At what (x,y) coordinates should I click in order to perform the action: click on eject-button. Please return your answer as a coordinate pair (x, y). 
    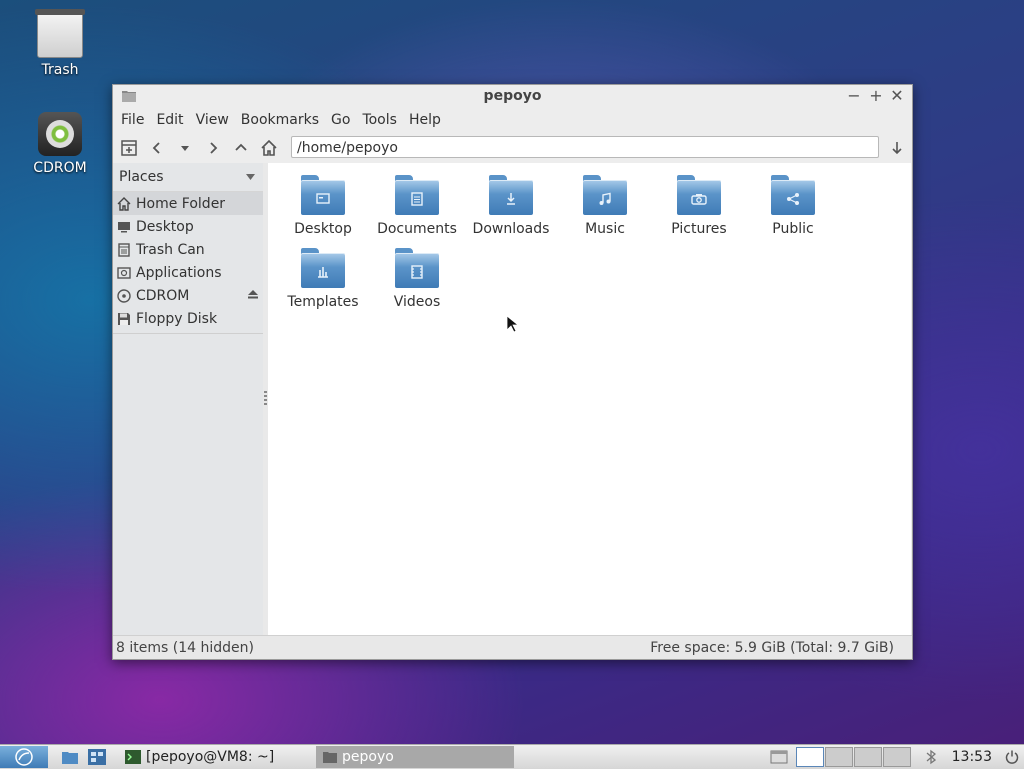
    Looking at the image, I should click on (253, 296).